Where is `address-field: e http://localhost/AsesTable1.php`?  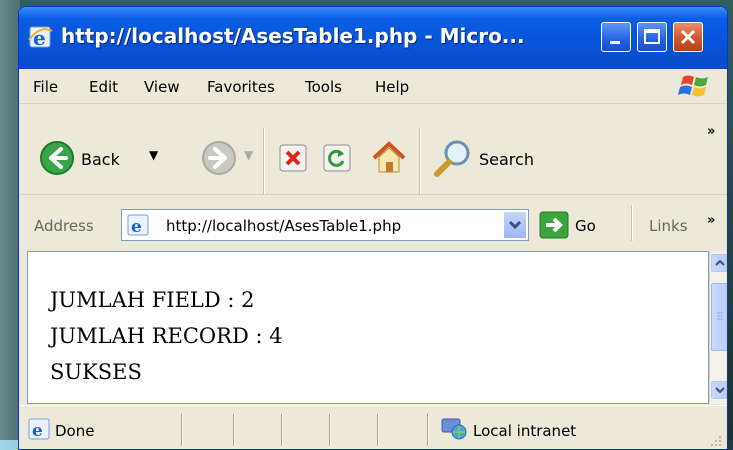 address-field: e http://localhost/AsesTable1.php is located at coordinates (325, 225).